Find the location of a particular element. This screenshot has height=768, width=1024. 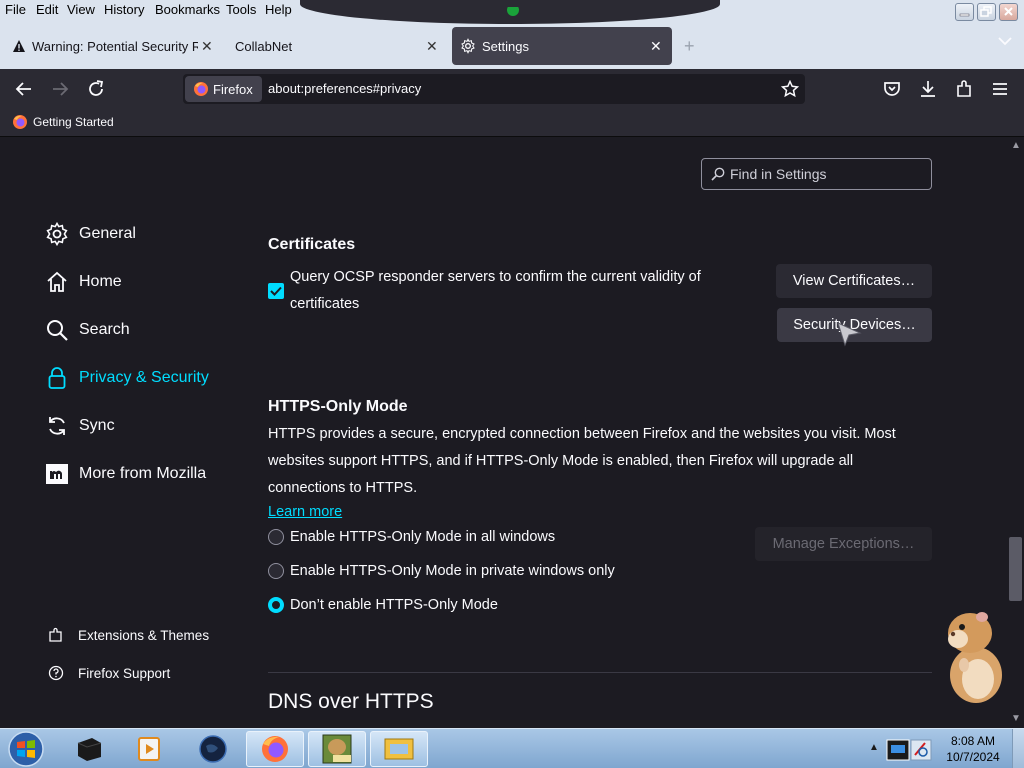

category-label: More from Mozilla is located at coordinates (143, 473).